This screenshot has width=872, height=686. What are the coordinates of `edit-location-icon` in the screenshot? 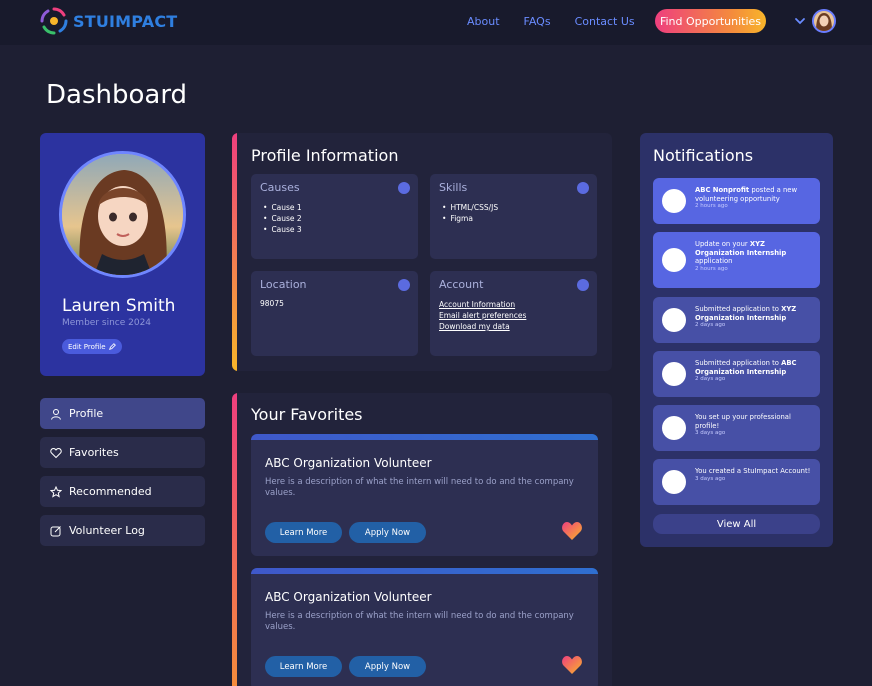 It's located at (404, 285).